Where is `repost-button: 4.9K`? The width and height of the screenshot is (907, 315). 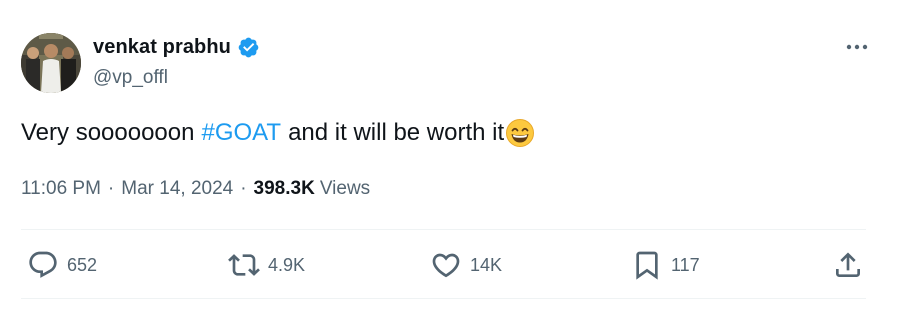
repost-button: 4.9K is located at coordinates (266, 265).